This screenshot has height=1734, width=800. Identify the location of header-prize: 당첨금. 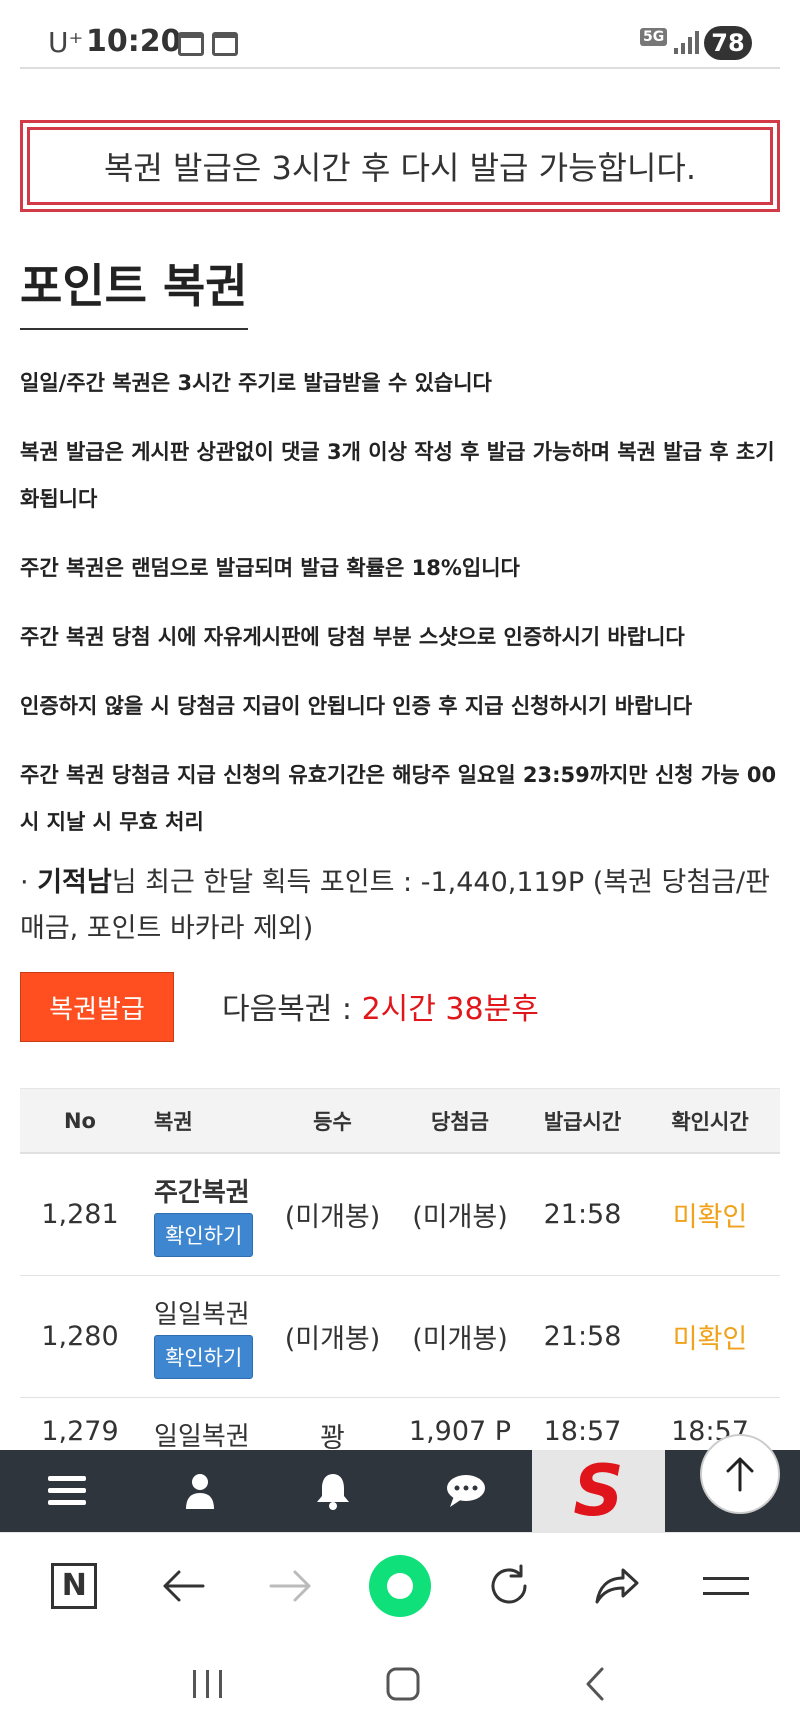
(460, 1121).